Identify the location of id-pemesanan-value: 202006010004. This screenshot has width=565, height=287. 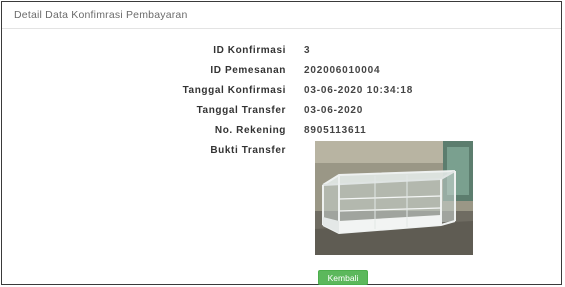
(342, 70).